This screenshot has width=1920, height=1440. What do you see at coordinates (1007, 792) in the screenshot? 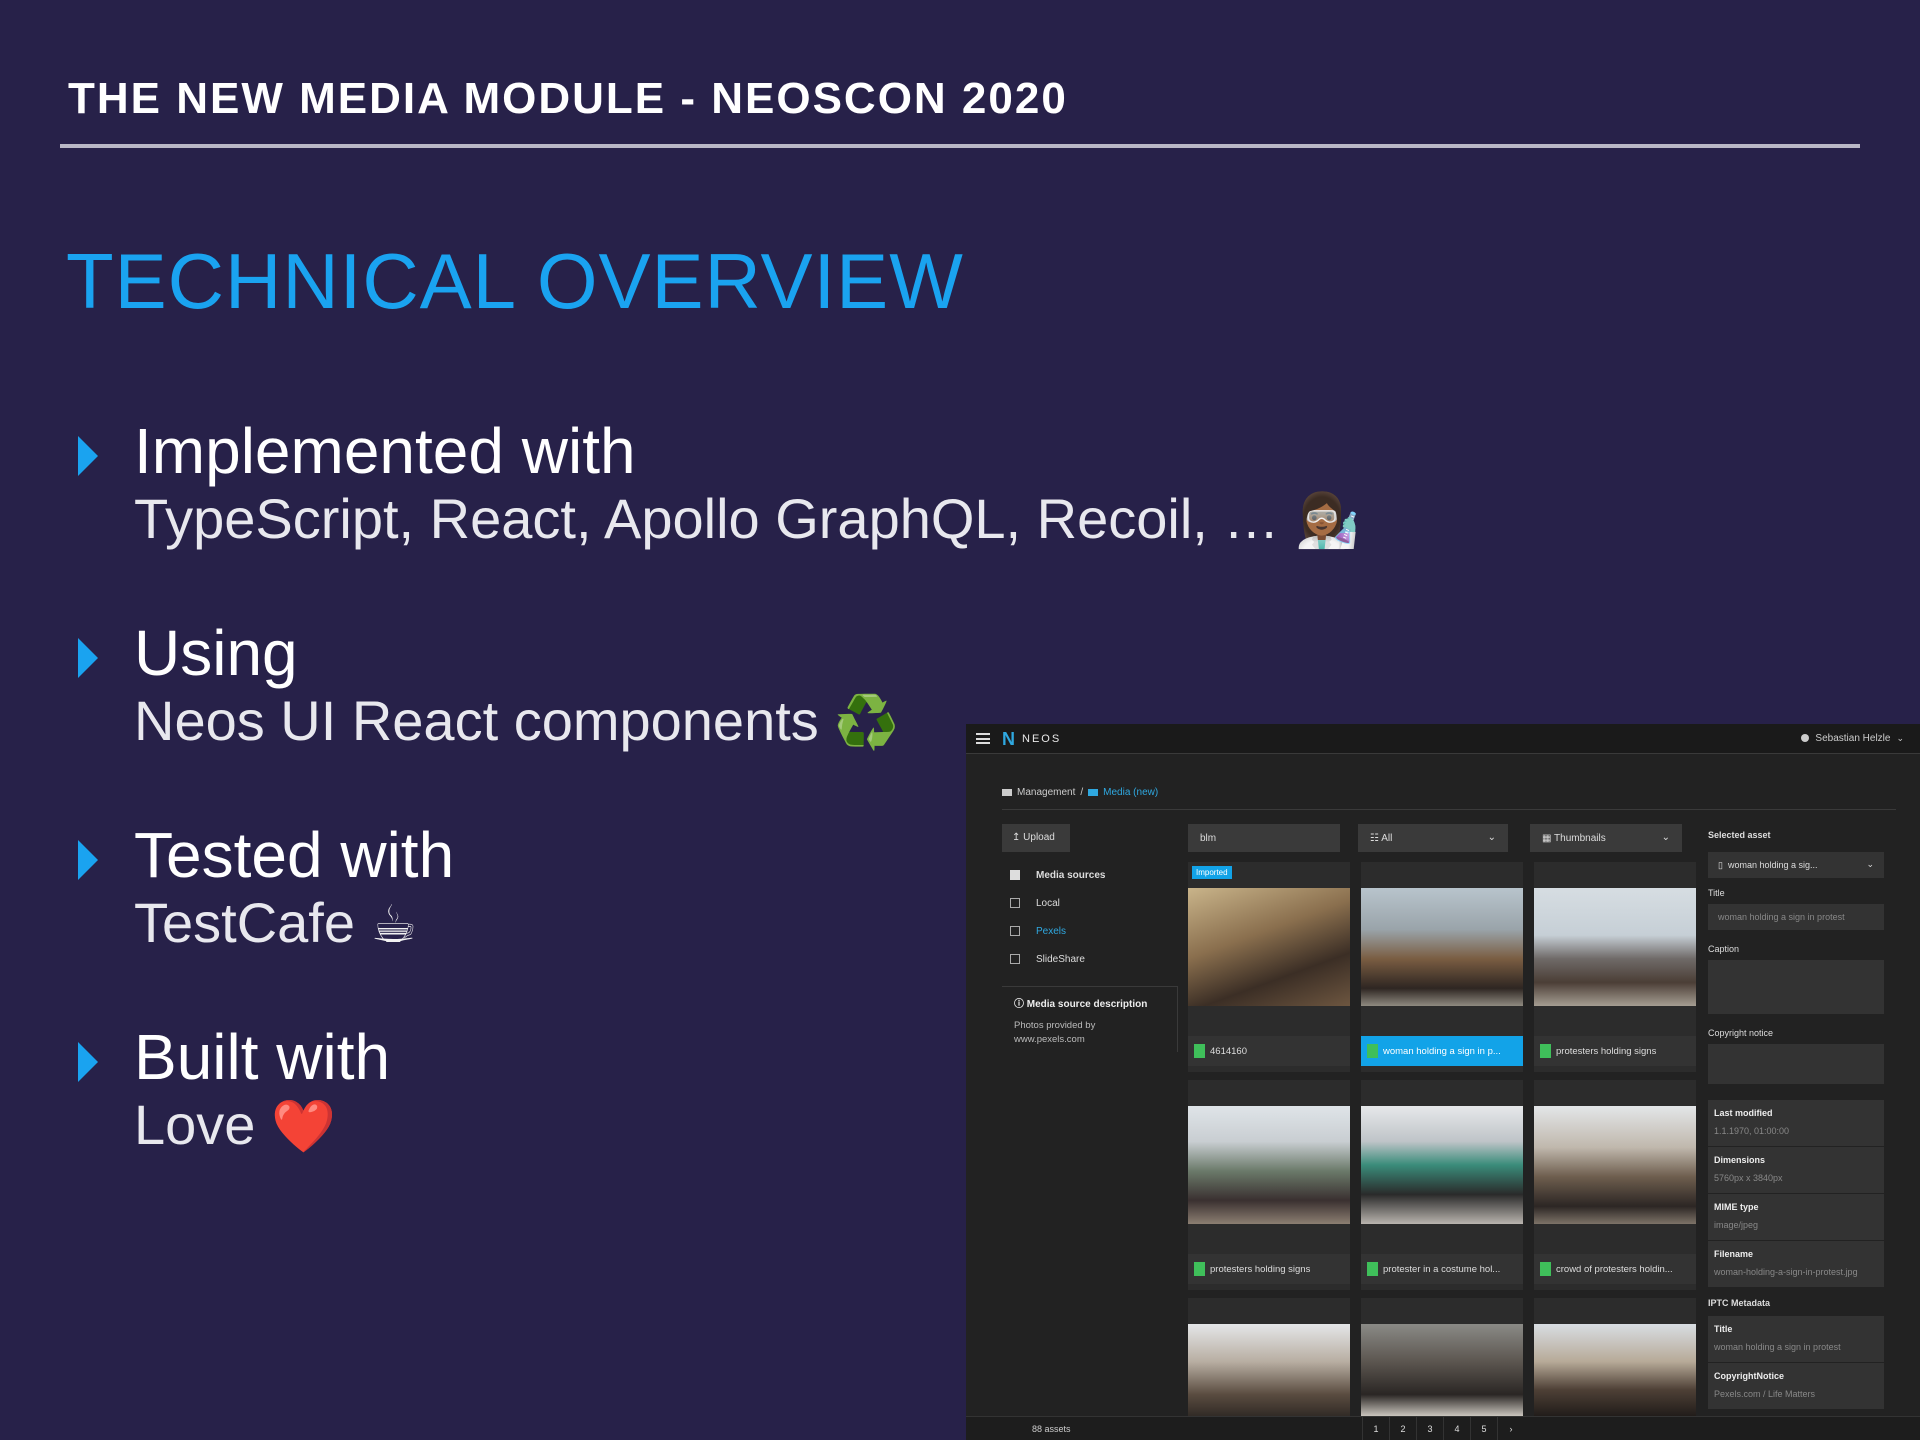
I see `briefcase-icon` at bounding box center [1007, 792].